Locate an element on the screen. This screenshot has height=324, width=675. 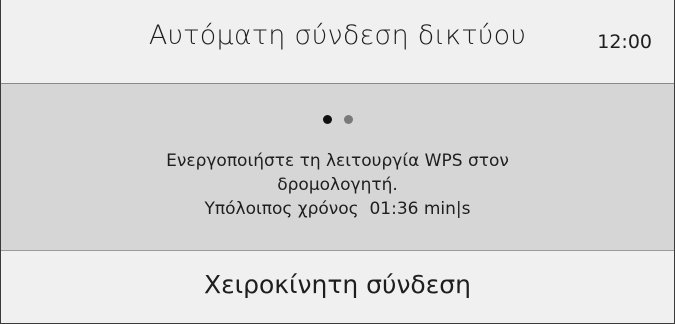
step-dot-inactive is located at coordinates (348, 119).